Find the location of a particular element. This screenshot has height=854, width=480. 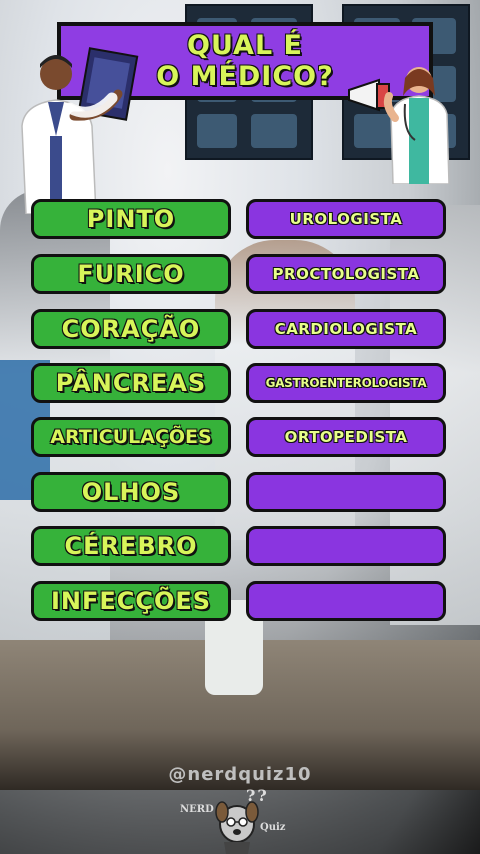

doctor-answer-label: GASTROENTEROLOGISTA is located at coordinates (346, 383).